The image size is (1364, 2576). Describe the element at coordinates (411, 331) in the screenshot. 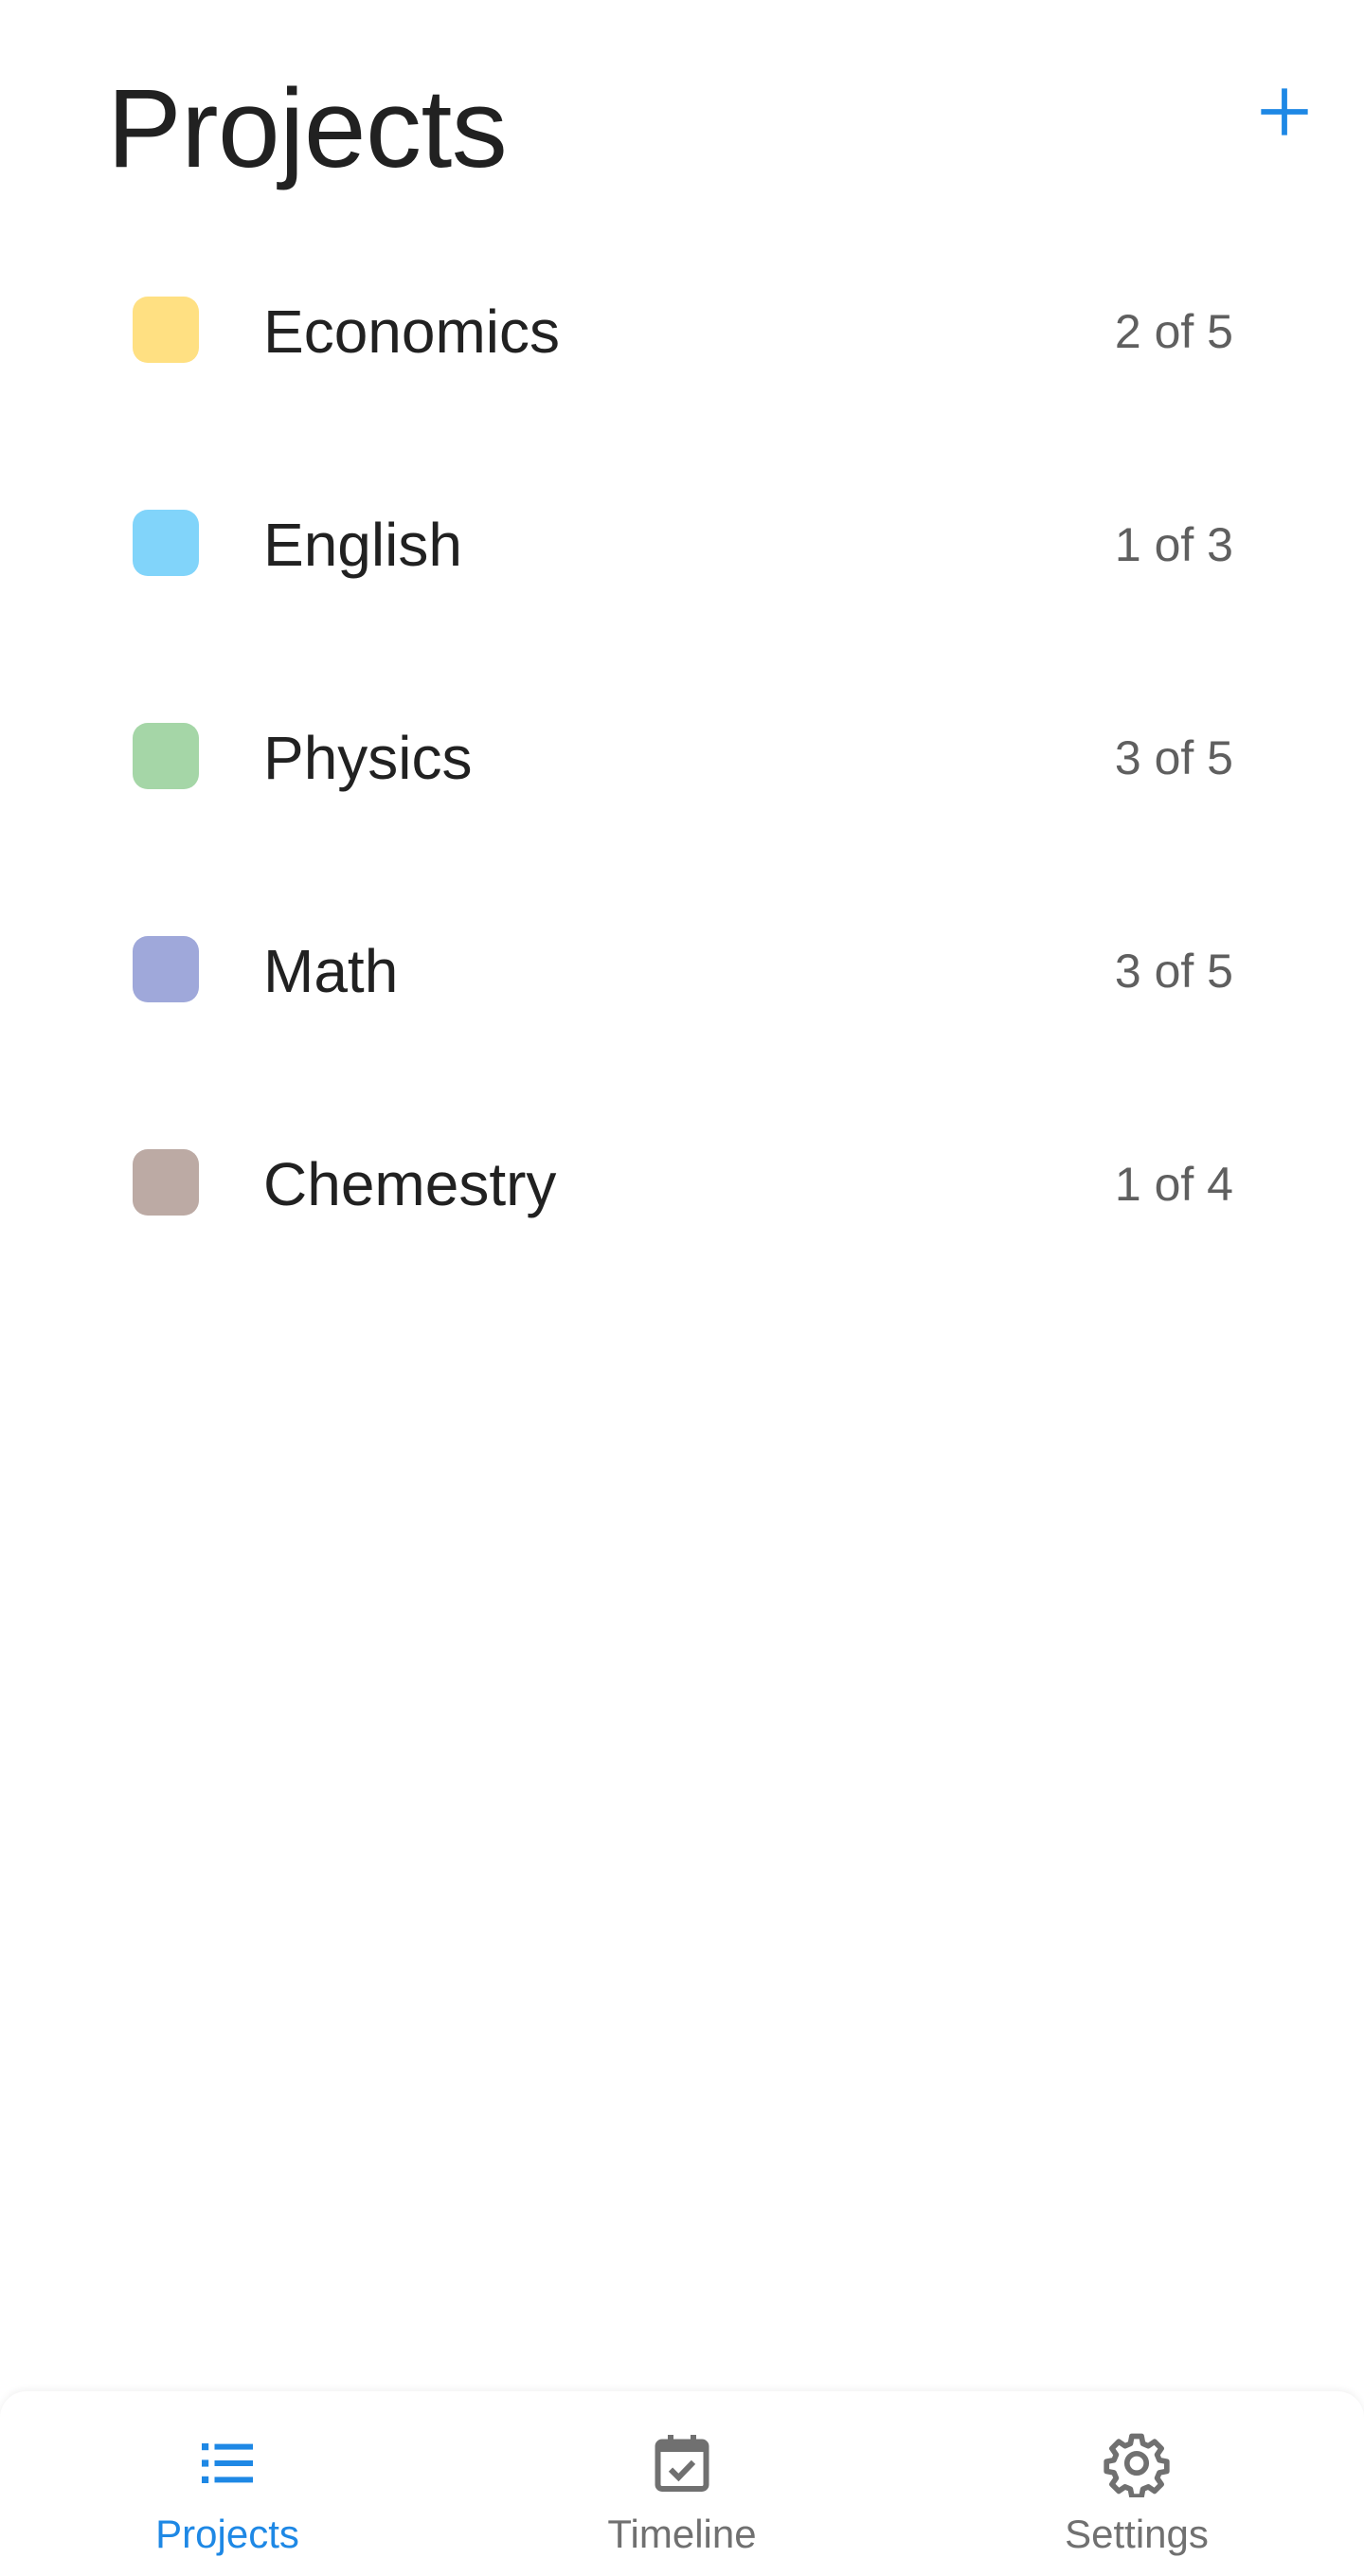

I see `project-name: Economics` at that location.